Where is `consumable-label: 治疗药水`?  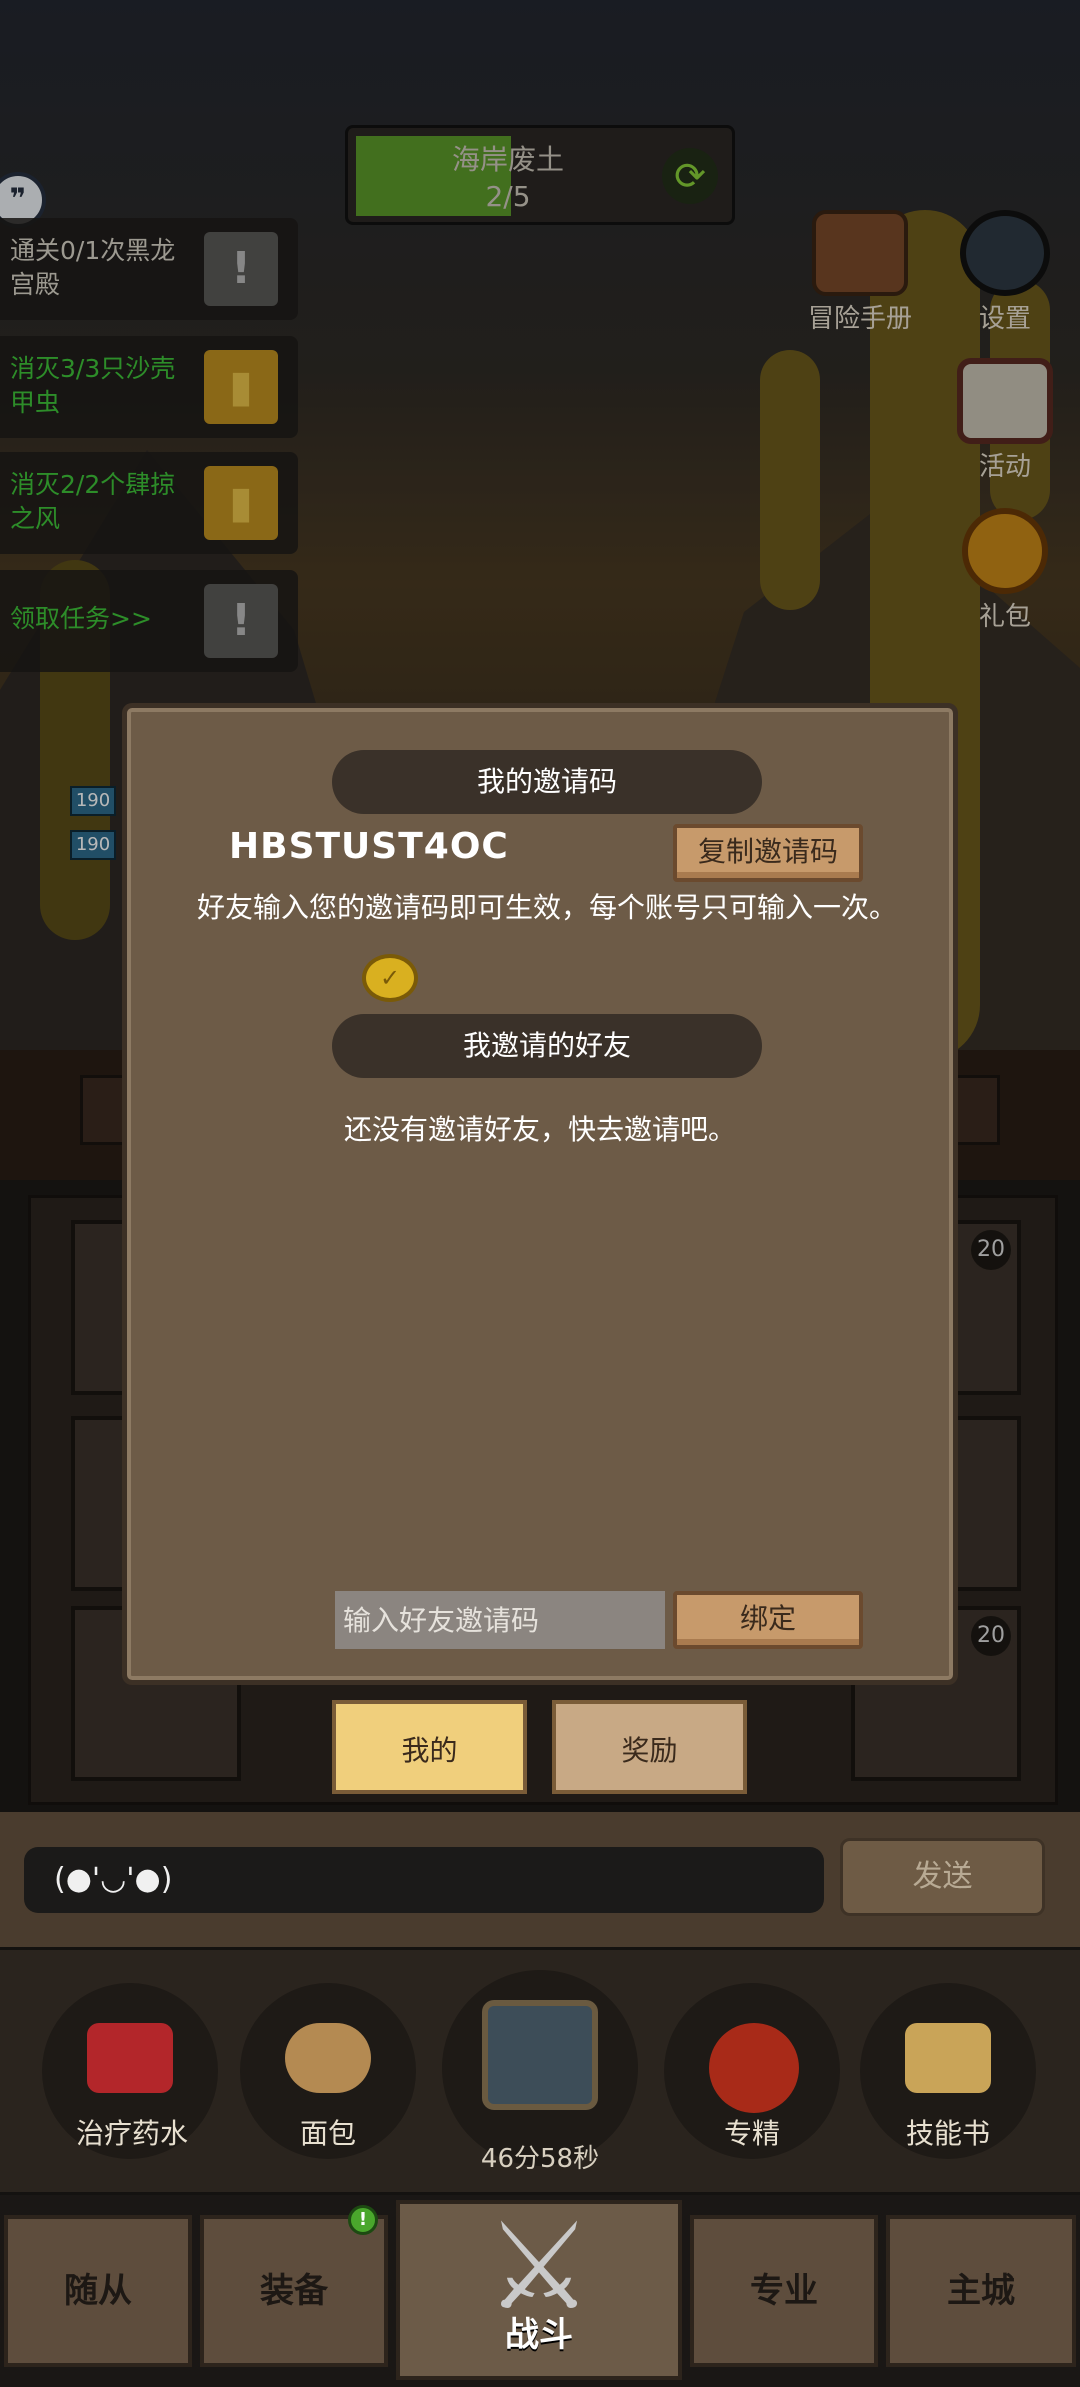 consumable-label: 治疗药水 is located at coordinates (131, 2133).